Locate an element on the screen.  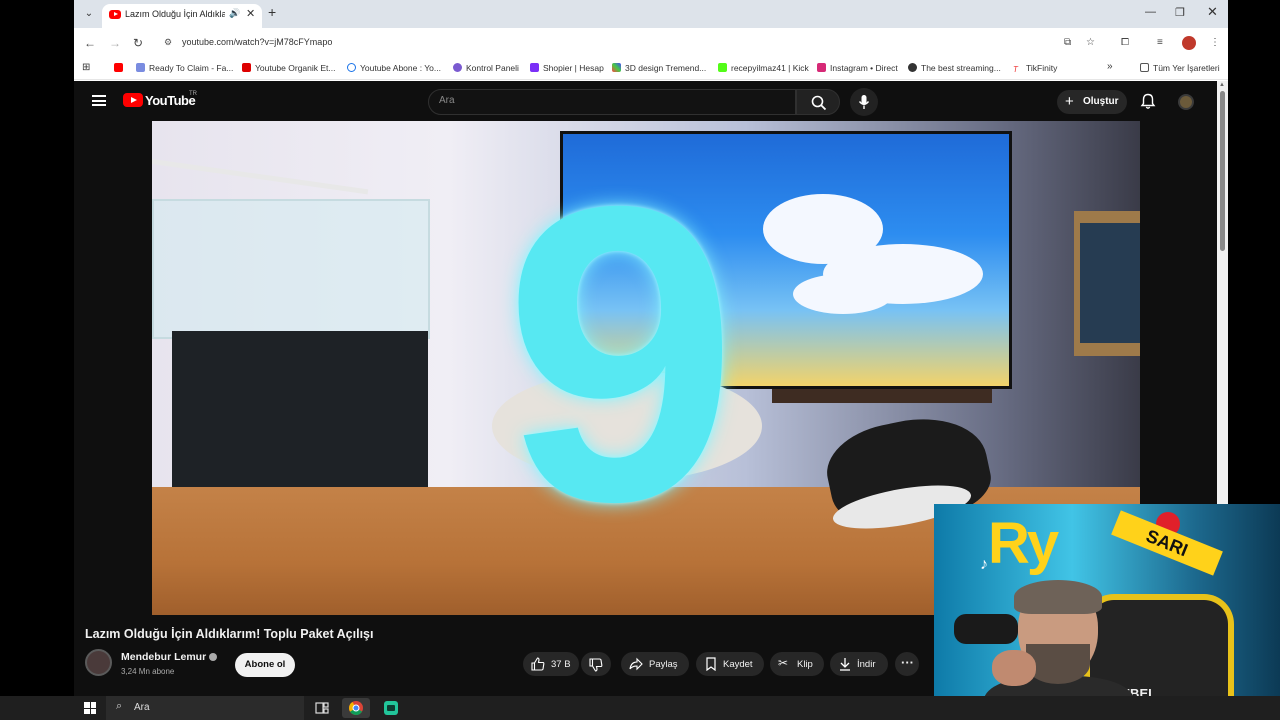
search-icon: ⌕ is located at coordinates (119, 706).